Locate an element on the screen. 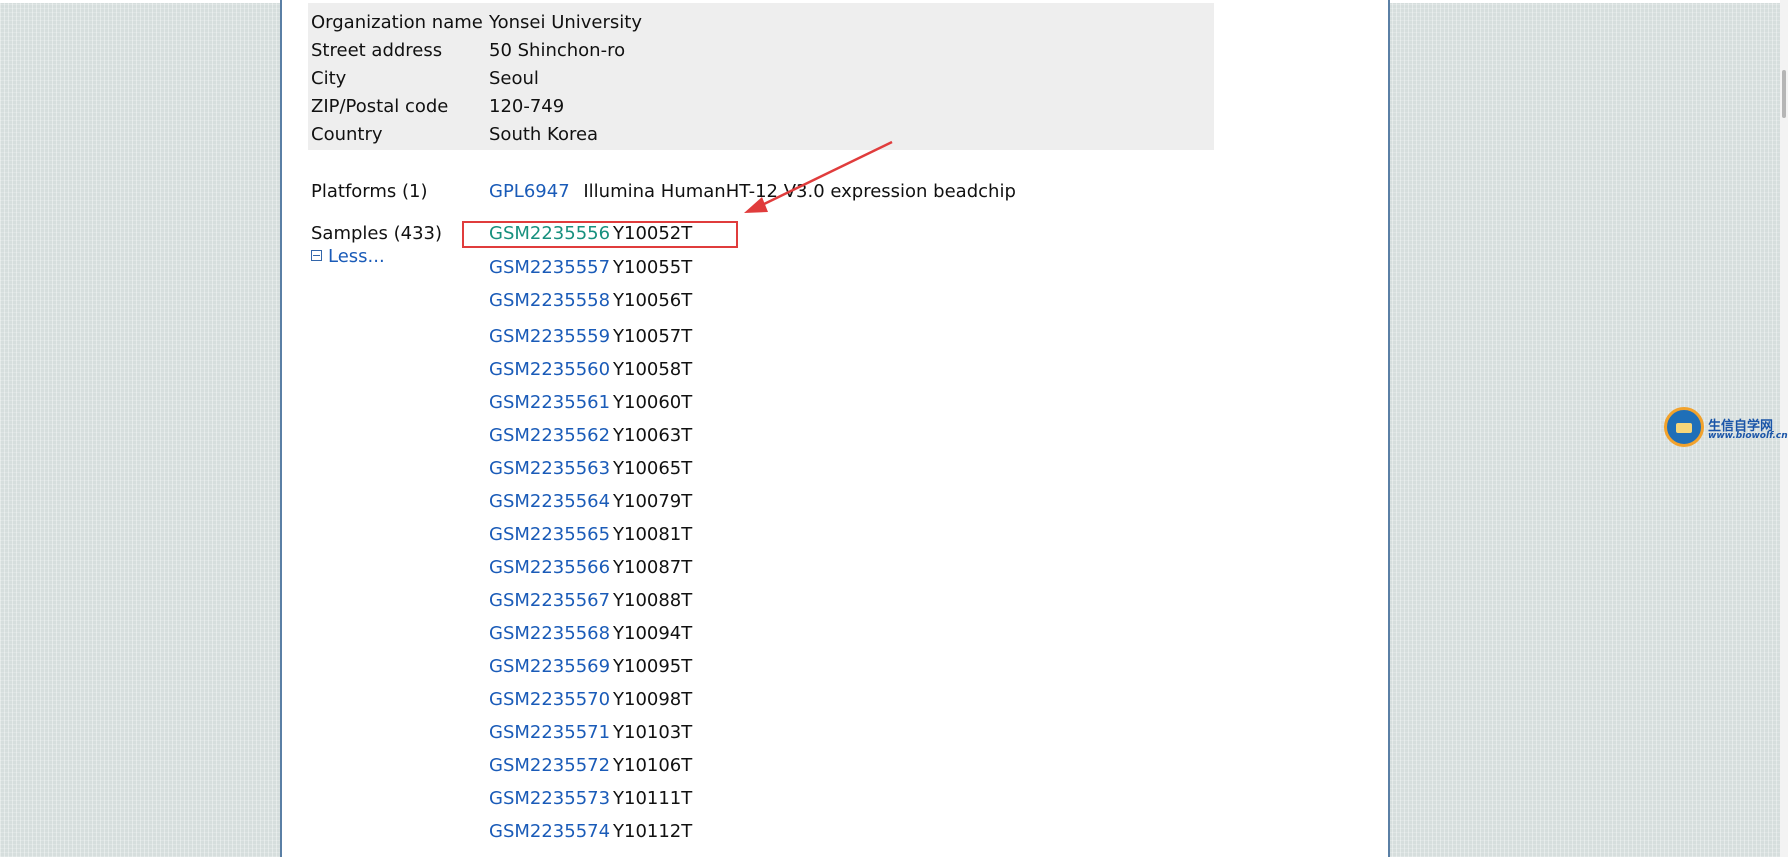 The width and height of the screenshot is (1788, 857). contact-label: City is located at coordinates (329, 78).